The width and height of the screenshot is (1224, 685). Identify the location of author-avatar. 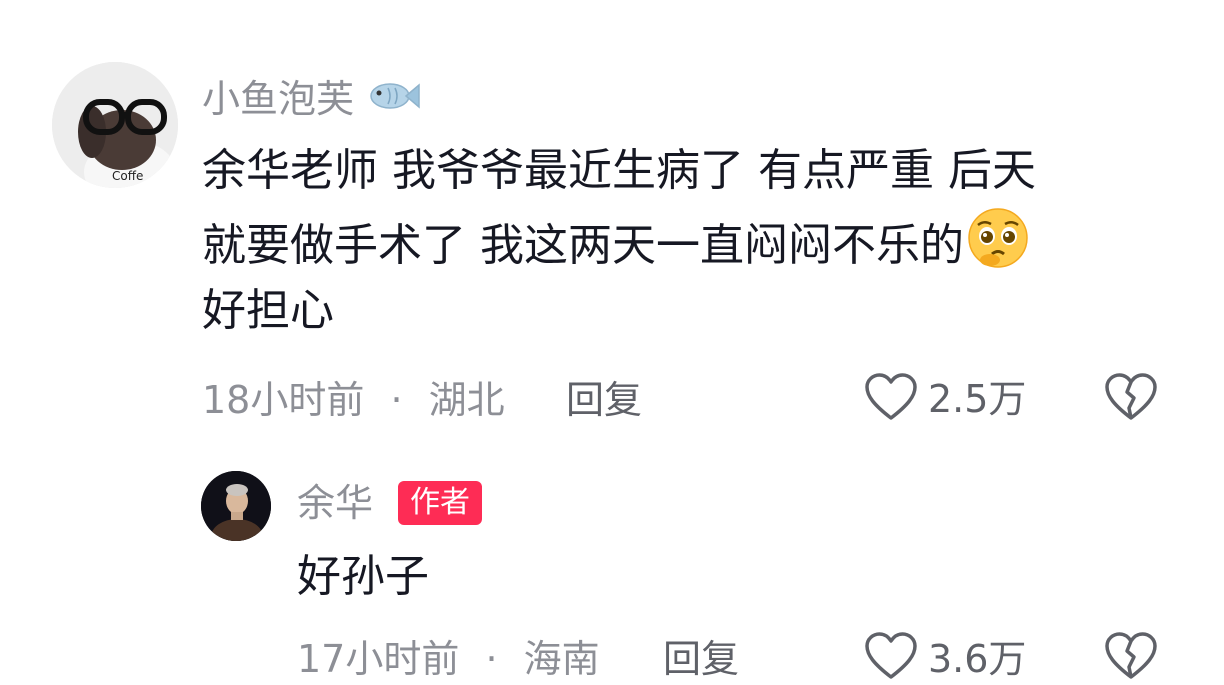
(236, 506).